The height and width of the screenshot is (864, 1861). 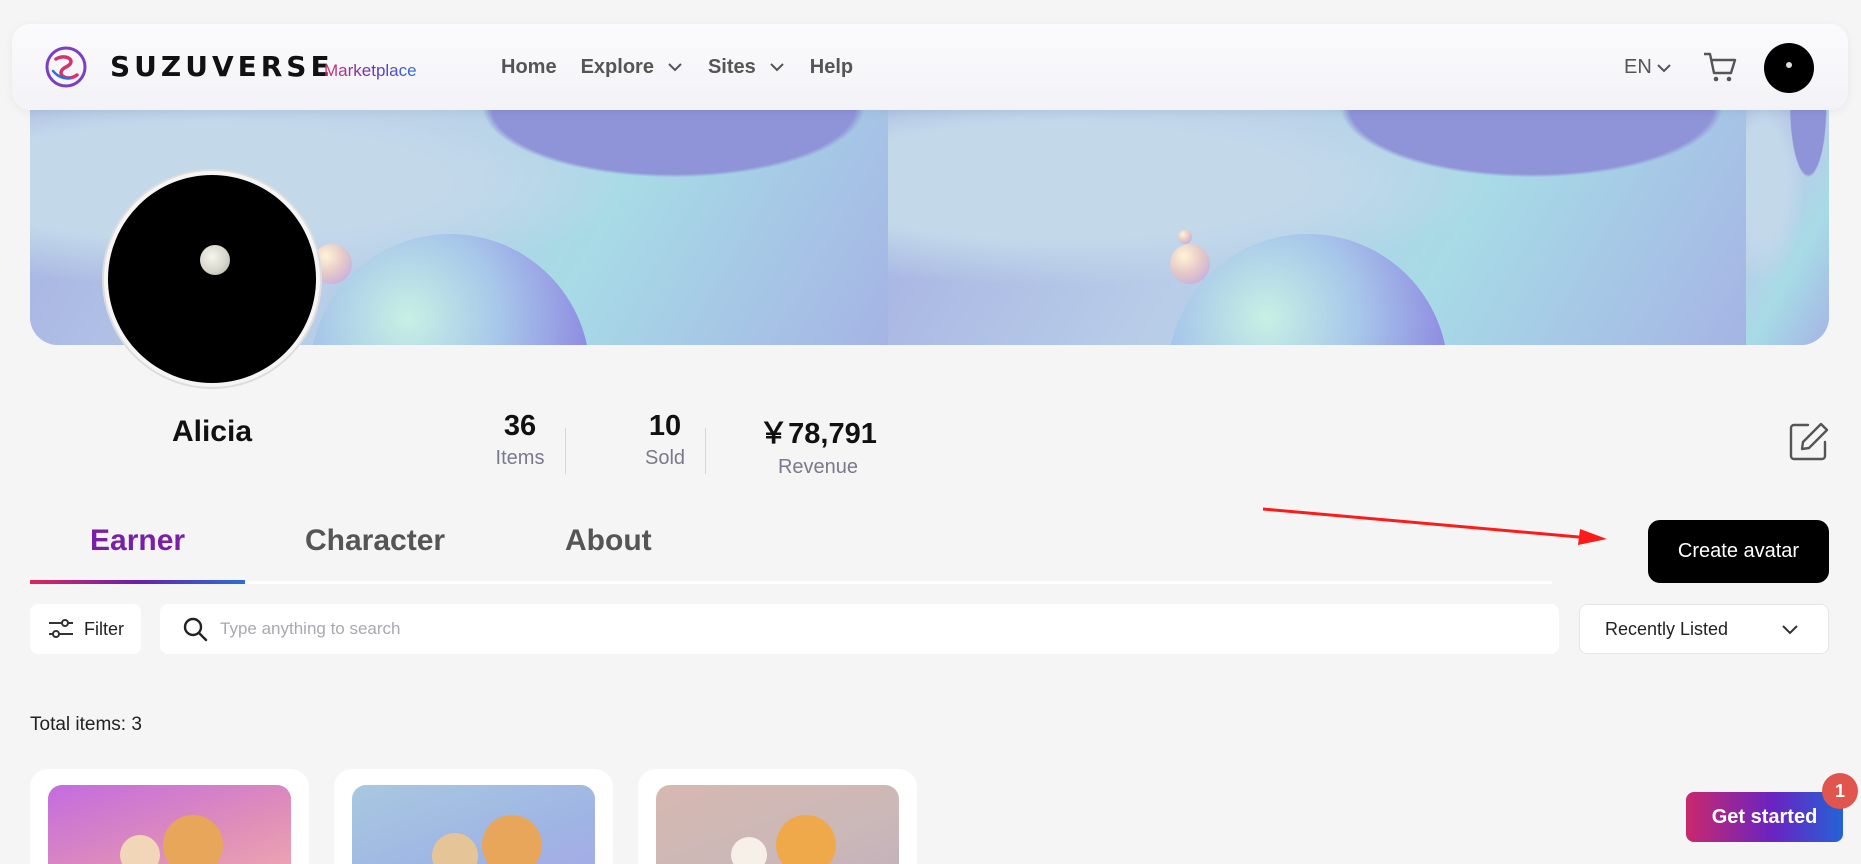 I want to click on nav-explore: Explore, so click(x=632, y=67).